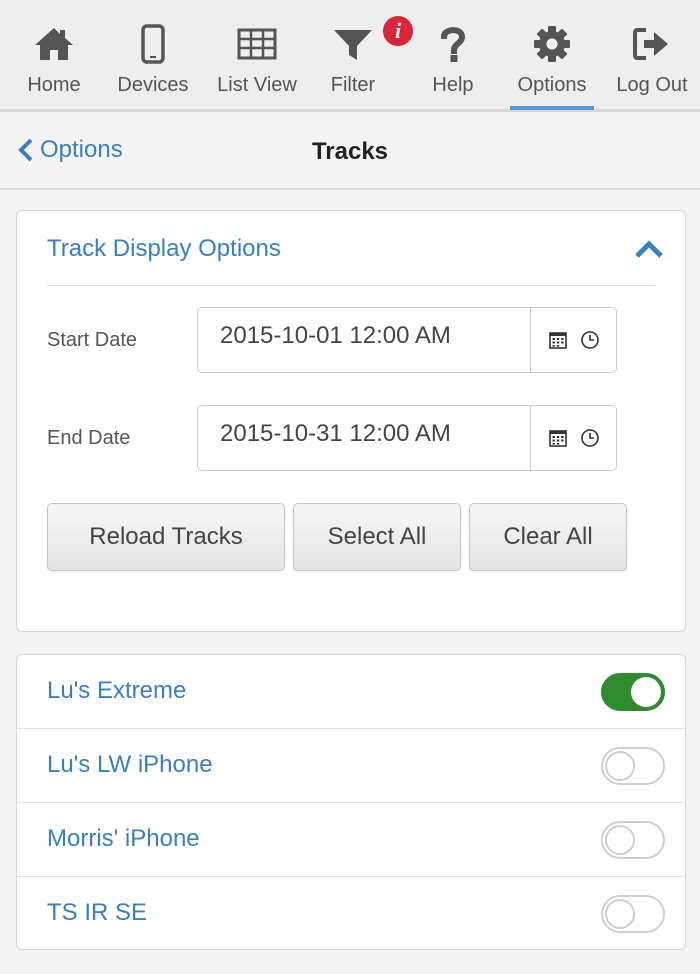 The image size is (700, 974). I want to click on nav-item-log-out: Log Out, so click(652, 61).